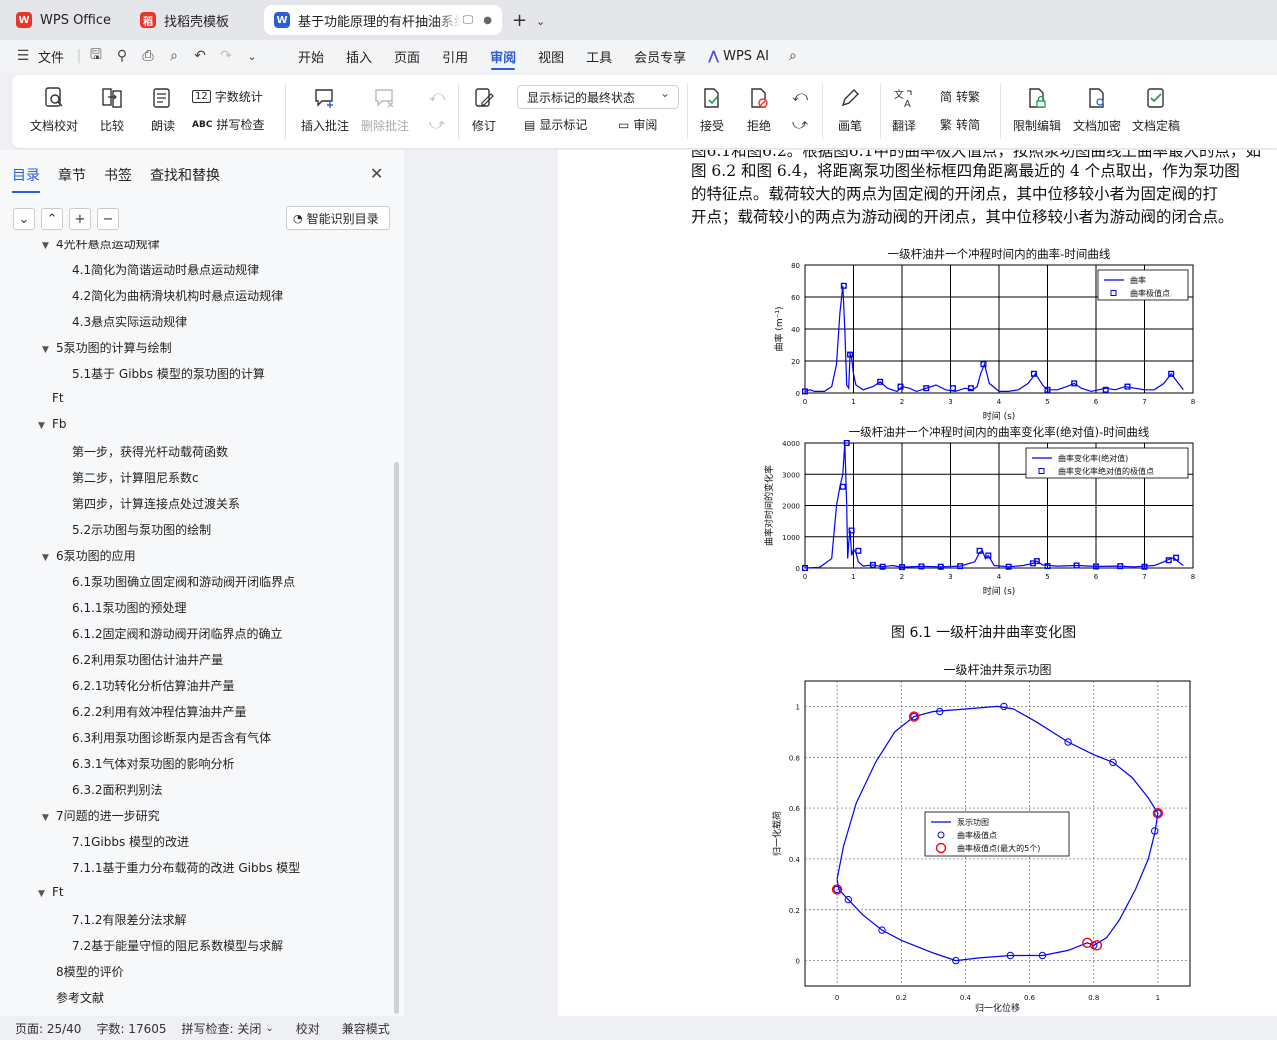 This screenshot has height=1040, width=1277. What do you see at coordinates (793, 56) in the screenshot?
I see `search-icon: ⌕` at bounding box center [793, 56].